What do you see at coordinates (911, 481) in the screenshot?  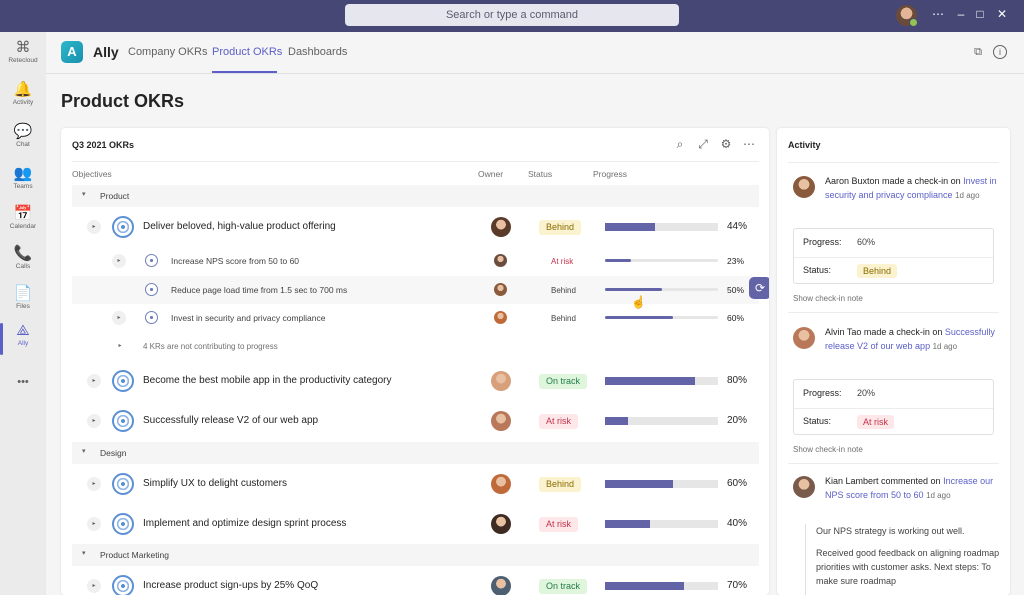 I see `activity-action: commented on` at bounding box center [911, 481].